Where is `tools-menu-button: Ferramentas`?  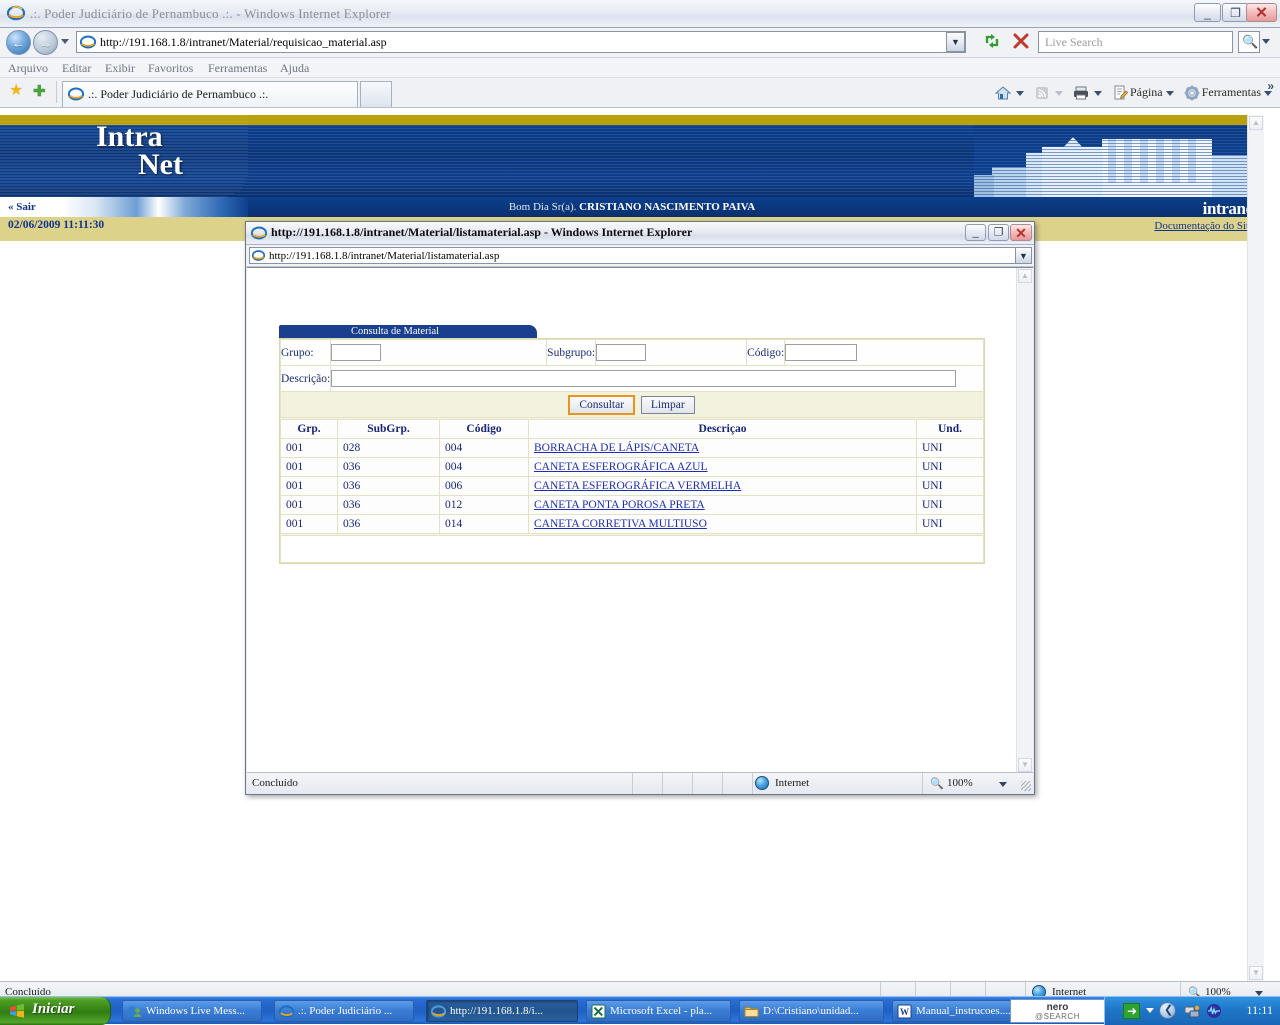
tools-menu-button: Ferramentas is located at coordinates (1229, 92).